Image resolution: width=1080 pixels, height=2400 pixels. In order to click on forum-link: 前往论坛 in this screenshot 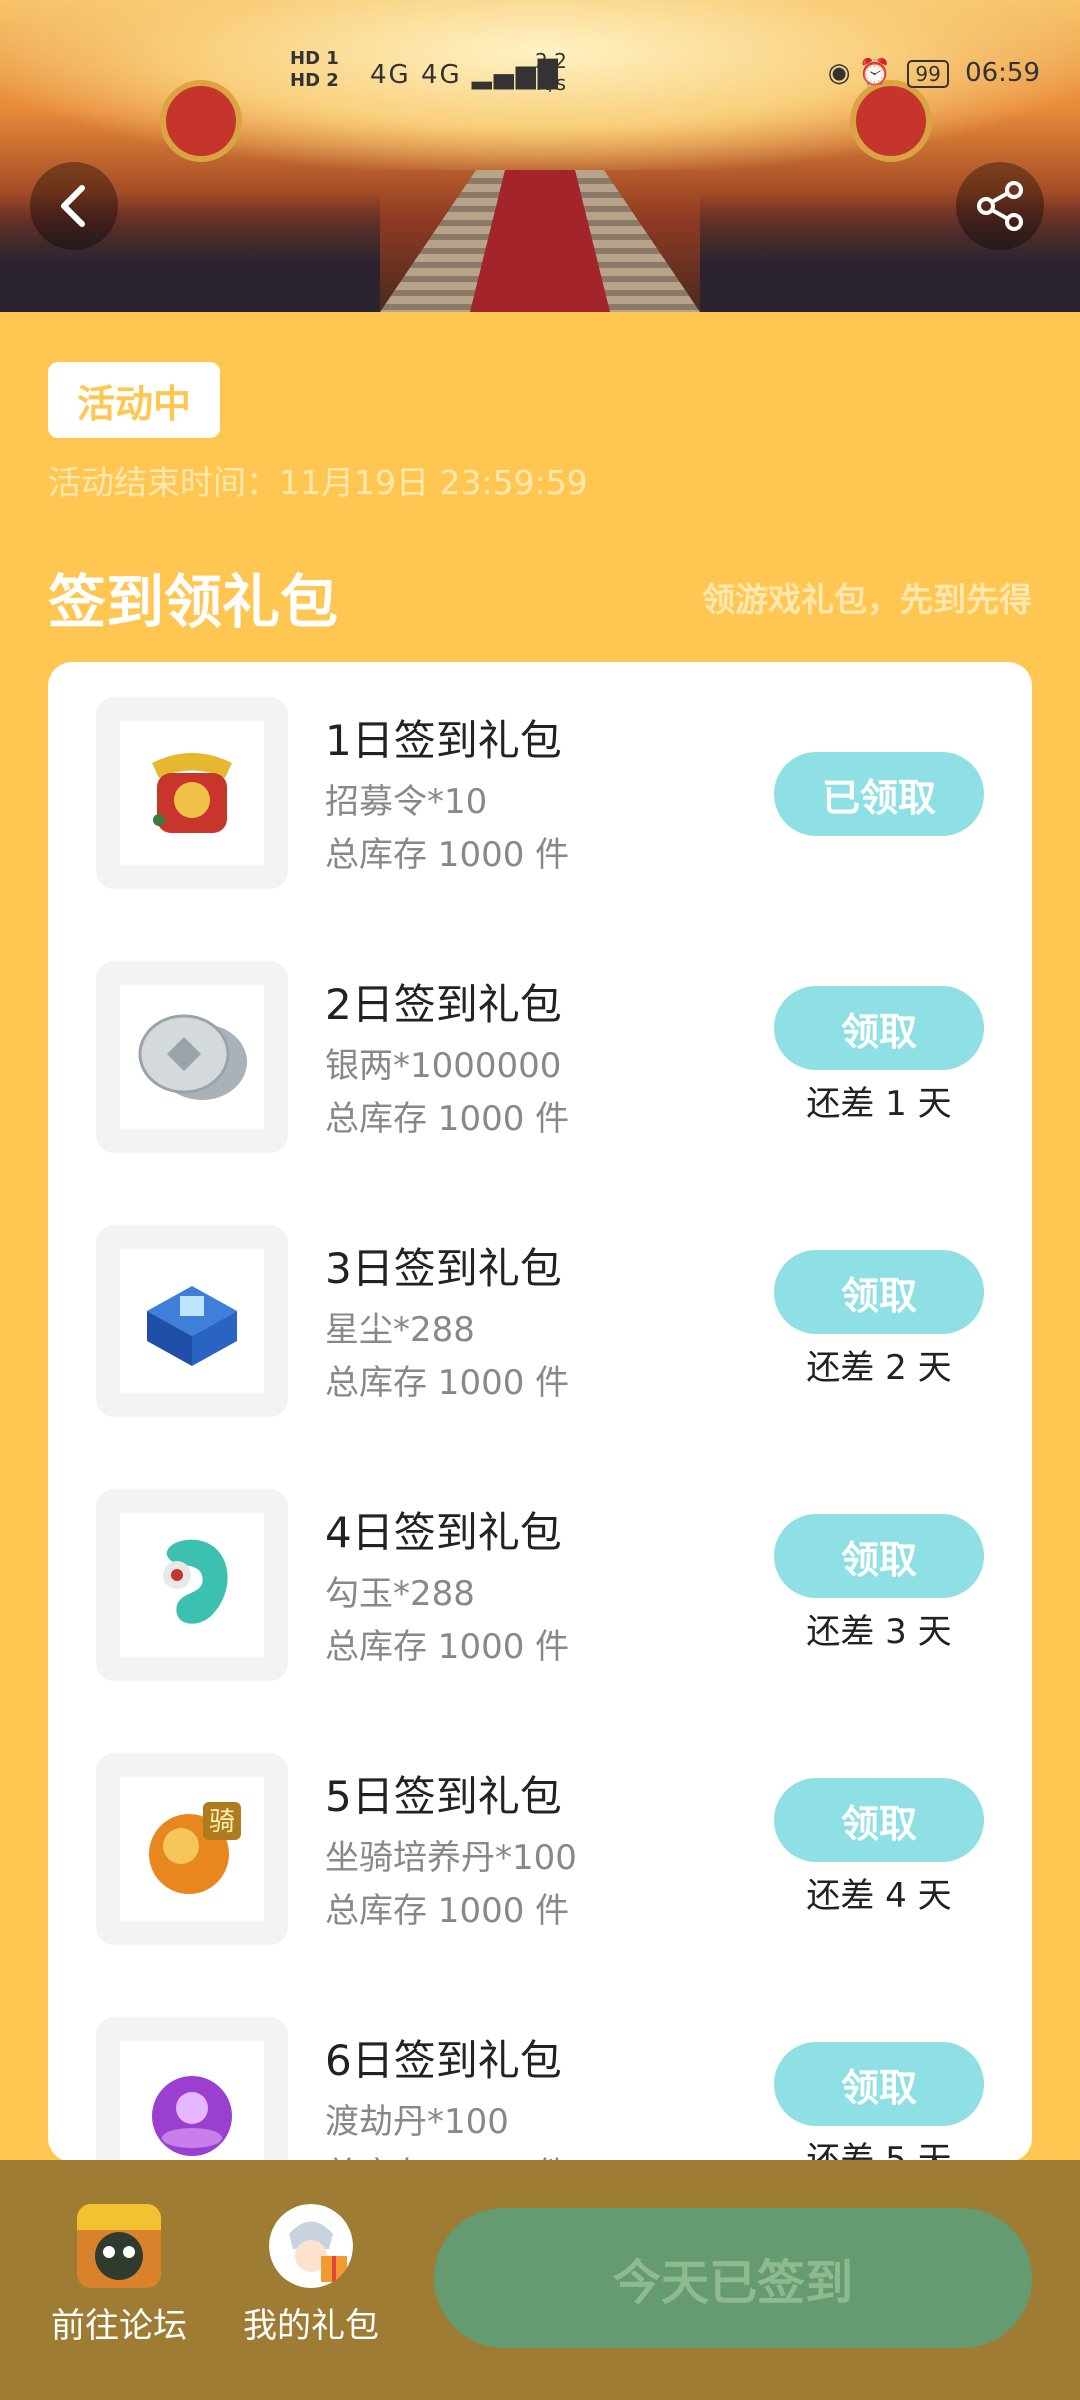, I will do `click(119, 2275)`.